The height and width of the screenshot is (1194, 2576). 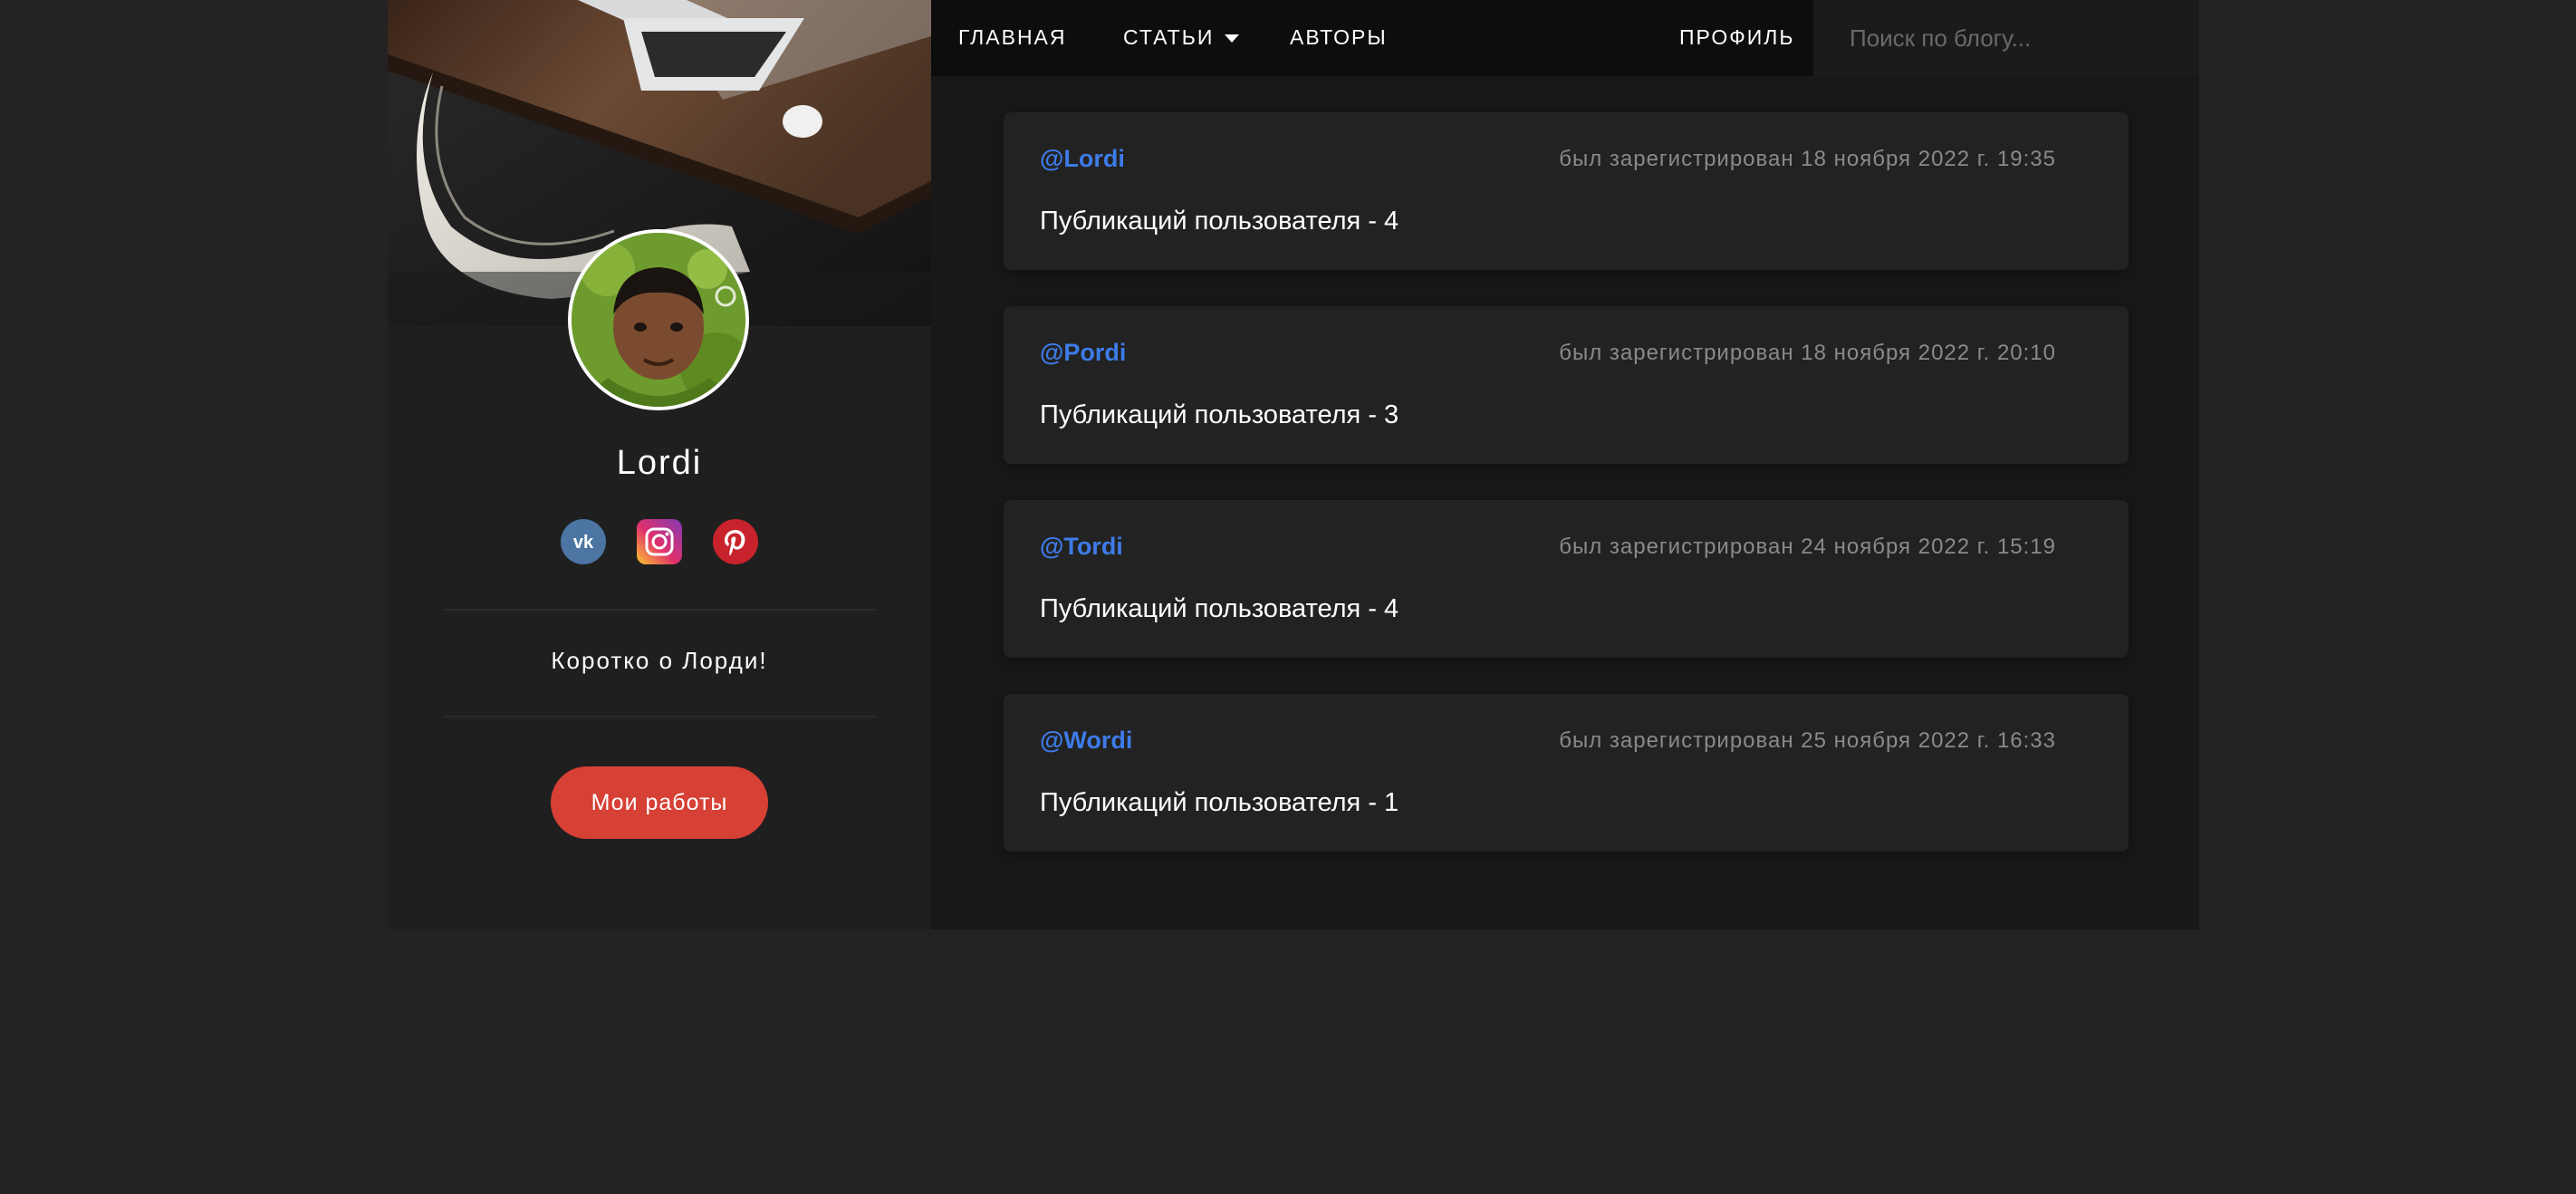 What do you see at coordinates (1012, 38) in the screenshot?
I see `nav-home: ГЛАВНАЯ` at bounding box center [1012, 38].